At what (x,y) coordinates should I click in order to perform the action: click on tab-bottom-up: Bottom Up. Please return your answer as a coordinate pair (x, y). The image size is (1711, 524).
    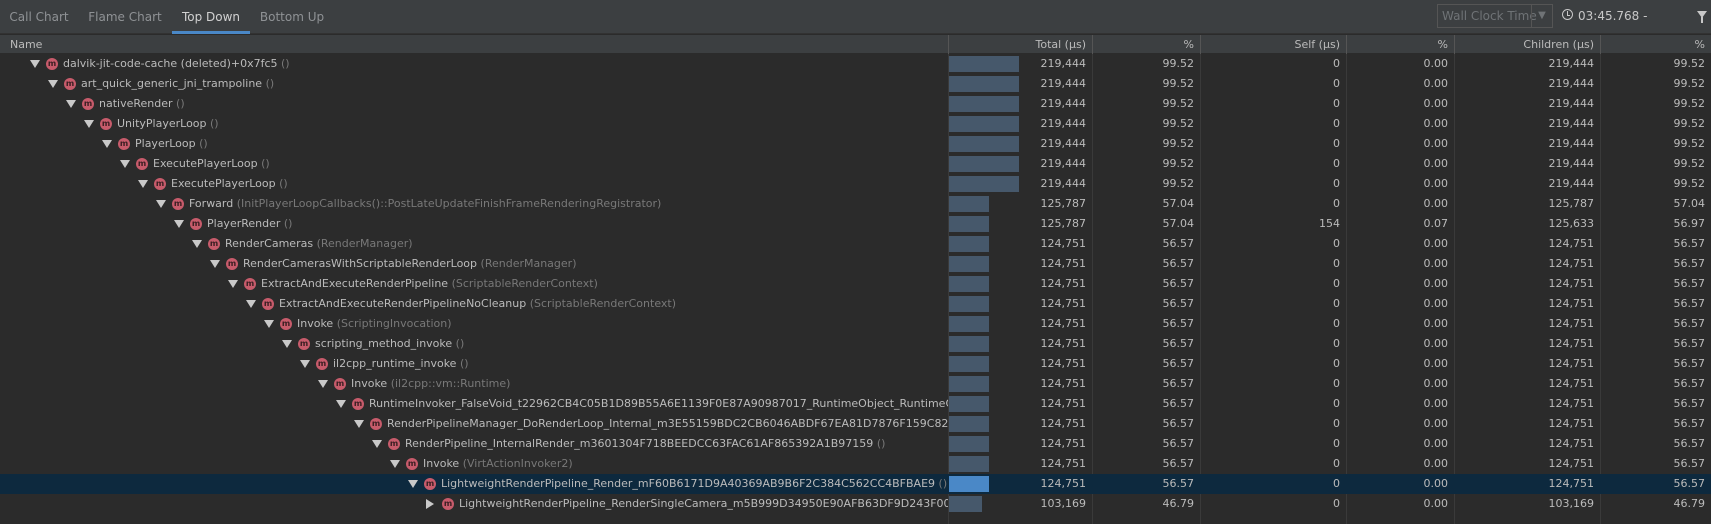
    Looking at the image, I should click on (292, 17).